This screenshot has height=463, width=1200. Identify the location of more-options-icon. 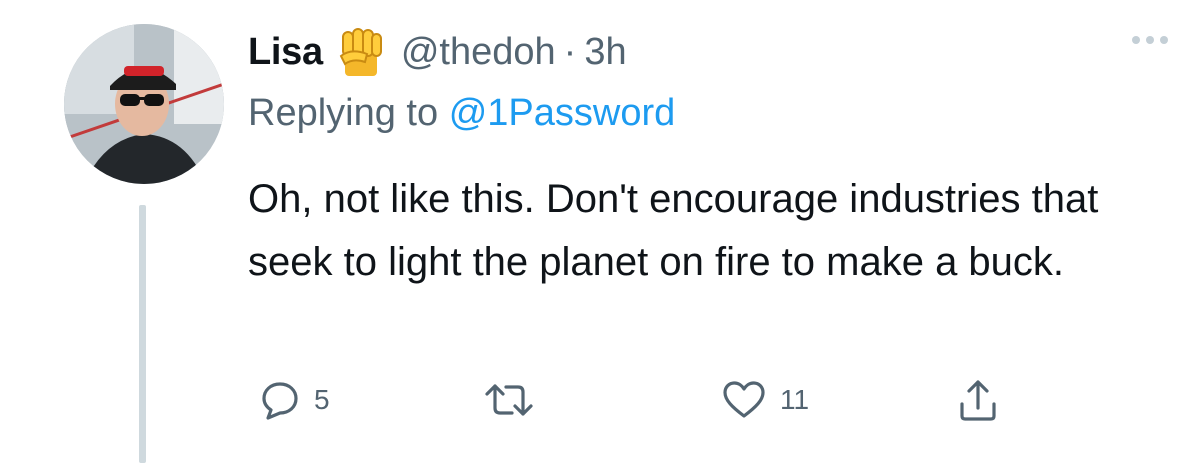
(1150, 40).